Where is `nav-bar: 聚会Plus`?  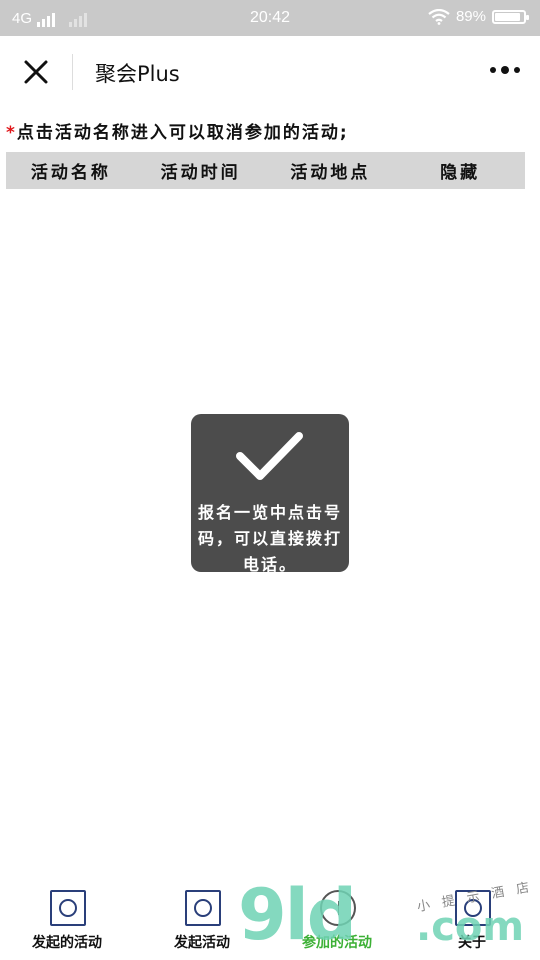 nav-bar: 聚会Plus is located at coordinates (270, 72).